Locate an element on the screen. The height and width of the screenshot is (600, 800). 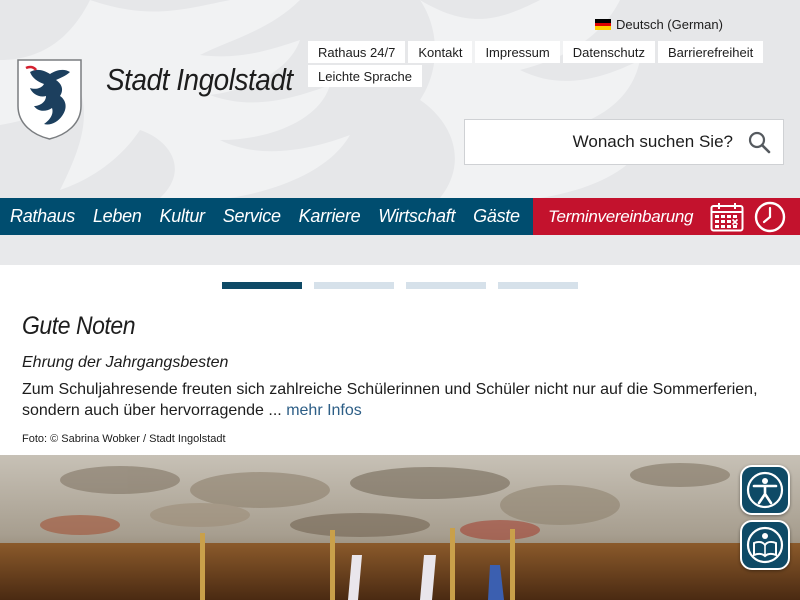
search-icon is located at coordinates (759, 142).